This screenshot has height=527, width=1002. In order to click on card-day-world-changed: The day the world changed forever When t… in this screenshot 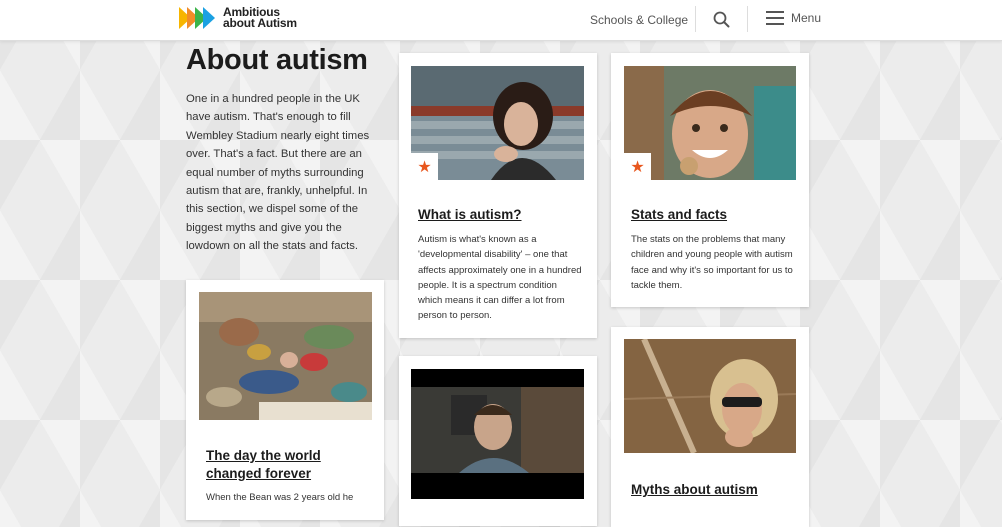, I will do `click(285, 400)`.